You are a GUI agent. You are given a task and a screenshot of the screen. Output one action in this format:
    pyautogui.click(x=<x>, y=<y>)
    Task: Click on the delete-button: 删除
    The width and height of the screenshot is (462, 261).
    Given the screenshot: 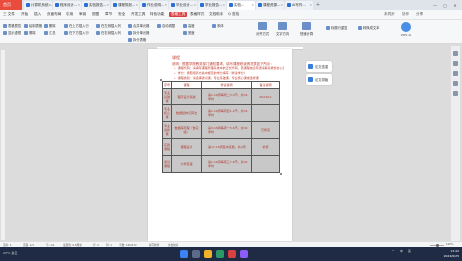 What is the action you would take?
    pyautogui.click(x=50, y=25)
    